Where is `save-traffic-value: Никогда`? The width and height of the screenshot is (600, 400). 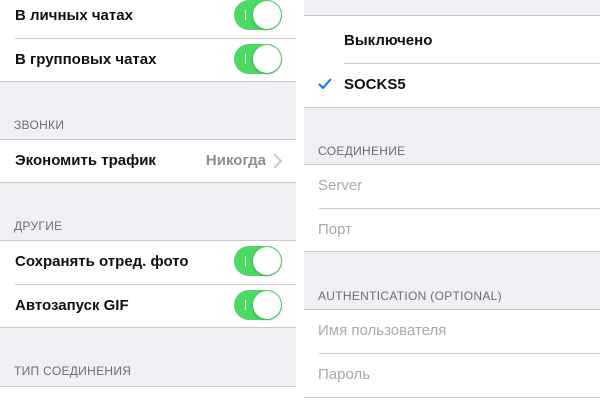
save-traffic-value: Никогда is located at coordinates (235, 160).